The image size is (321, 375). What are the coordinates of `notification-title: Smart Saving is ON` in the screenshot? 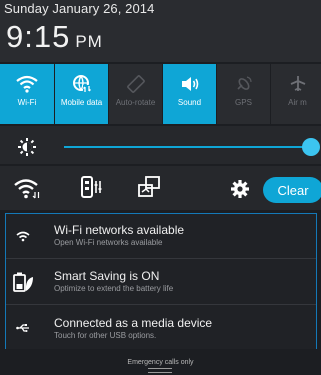 It's located at (107, 276).